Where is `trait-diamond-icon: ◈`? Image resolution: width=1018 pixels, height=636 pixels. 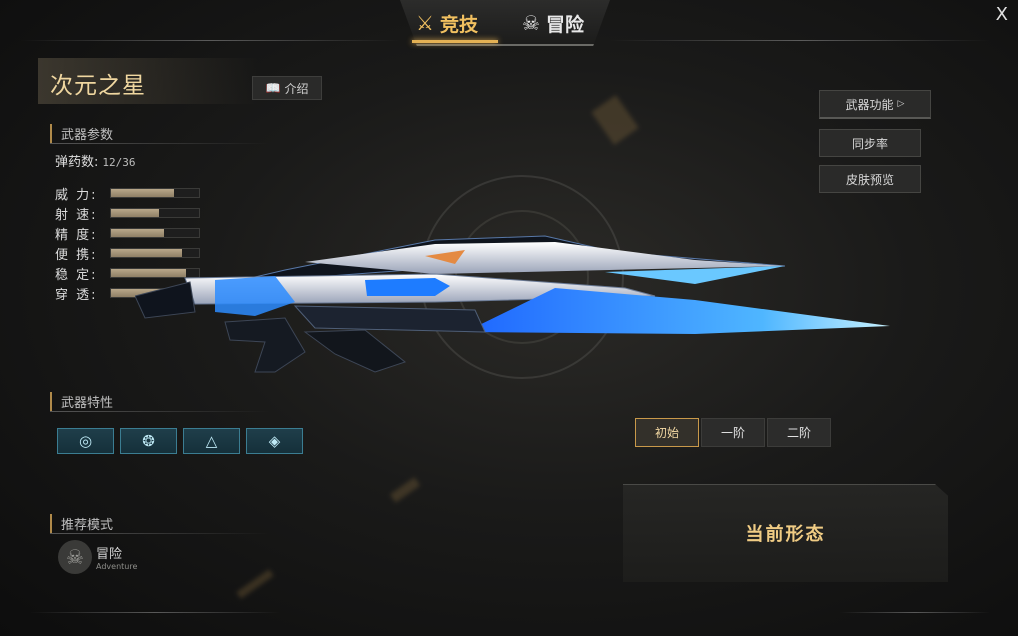 trait-diamond-icon: ◈ is located at coordinates (274, 441).